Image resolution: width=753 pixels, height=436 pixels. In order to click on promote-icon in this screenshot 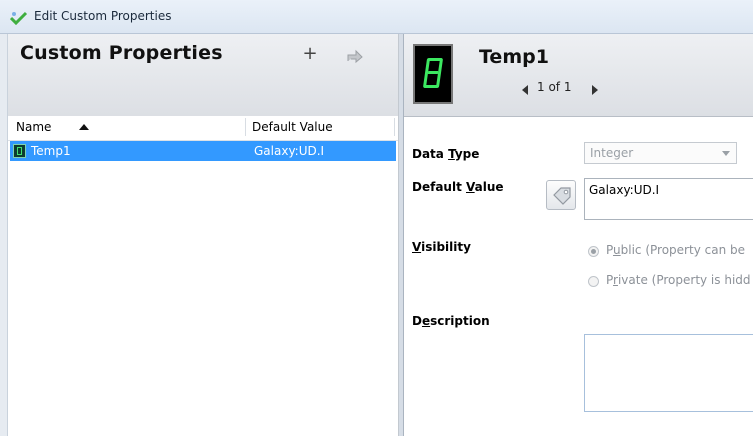, I will do `click(355, 55)`.